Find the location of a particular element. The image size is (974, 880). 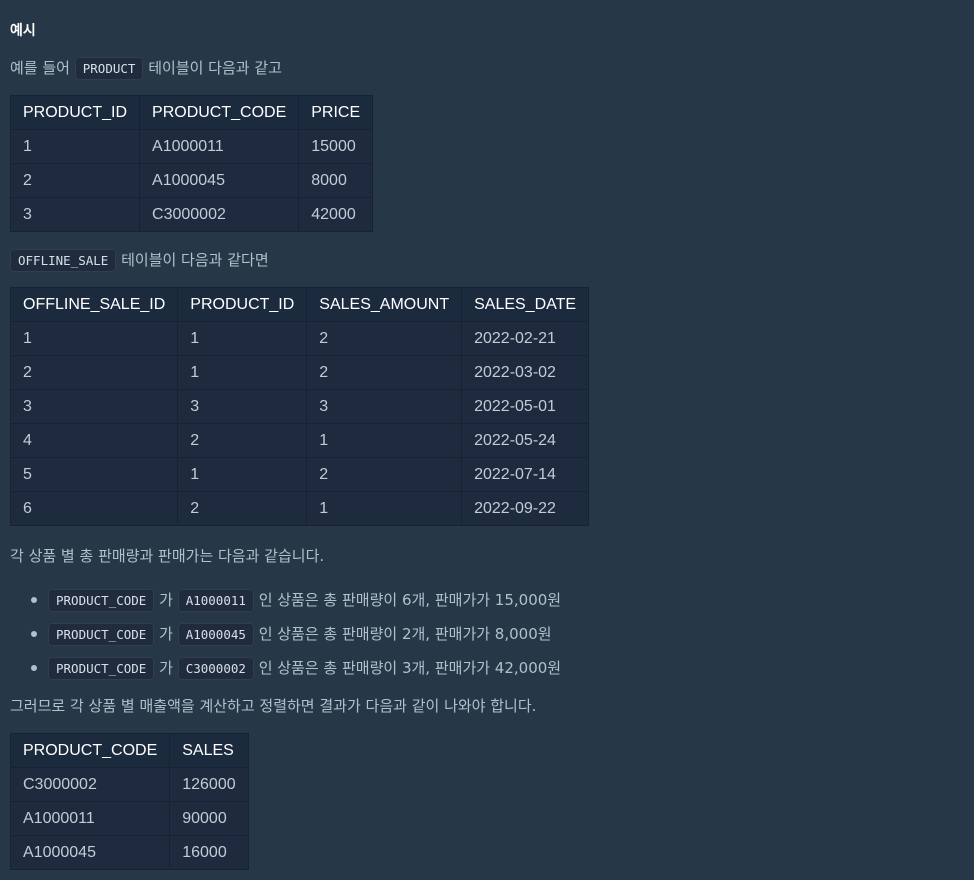

table-row: C3000002 126000 is located at coordinates (129, 784).